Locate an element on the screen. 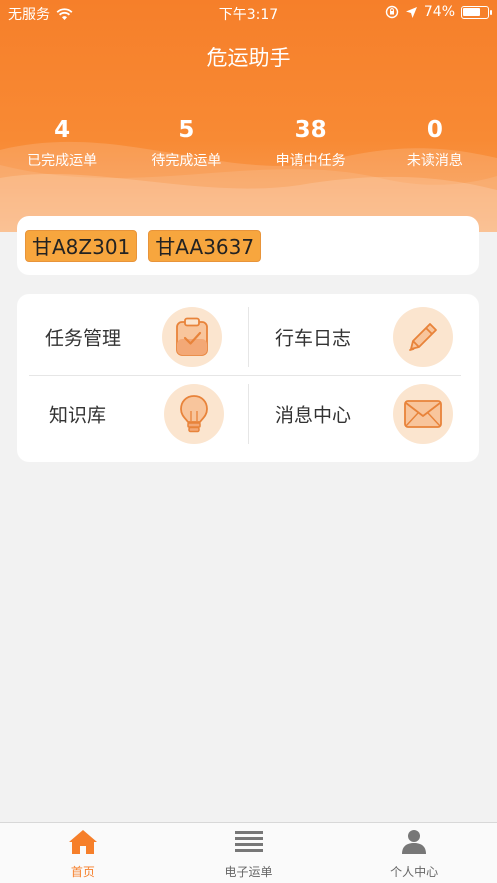 The height and width of the screenshot is (883, 497). stat-unread-messages: 0 未读消息 is located at coordinates (435, 142).